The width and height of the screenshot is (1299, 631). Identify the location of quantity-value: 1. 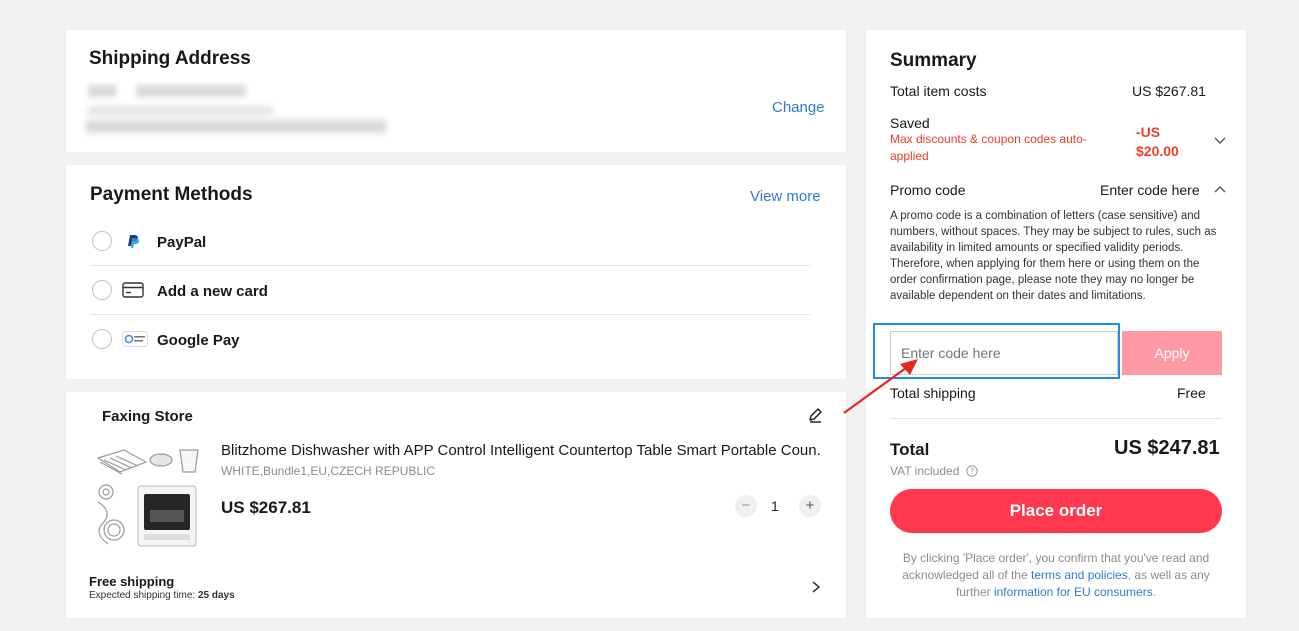
(775, 506).